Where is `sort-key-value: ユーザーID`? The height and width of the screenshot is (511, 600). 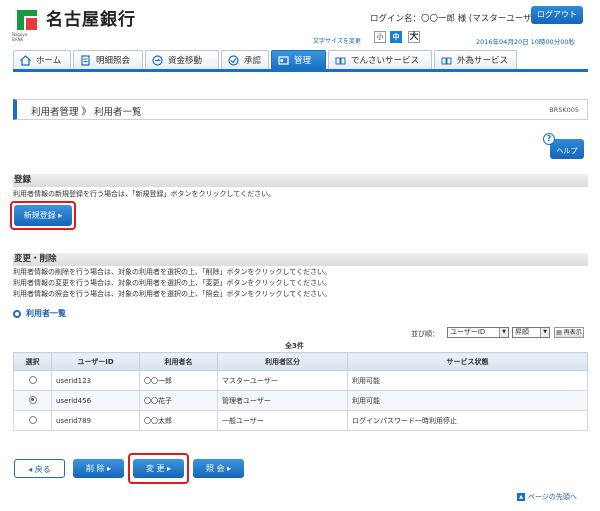
sort-key-value: ユーザーID is located at coordinates (468, 332).